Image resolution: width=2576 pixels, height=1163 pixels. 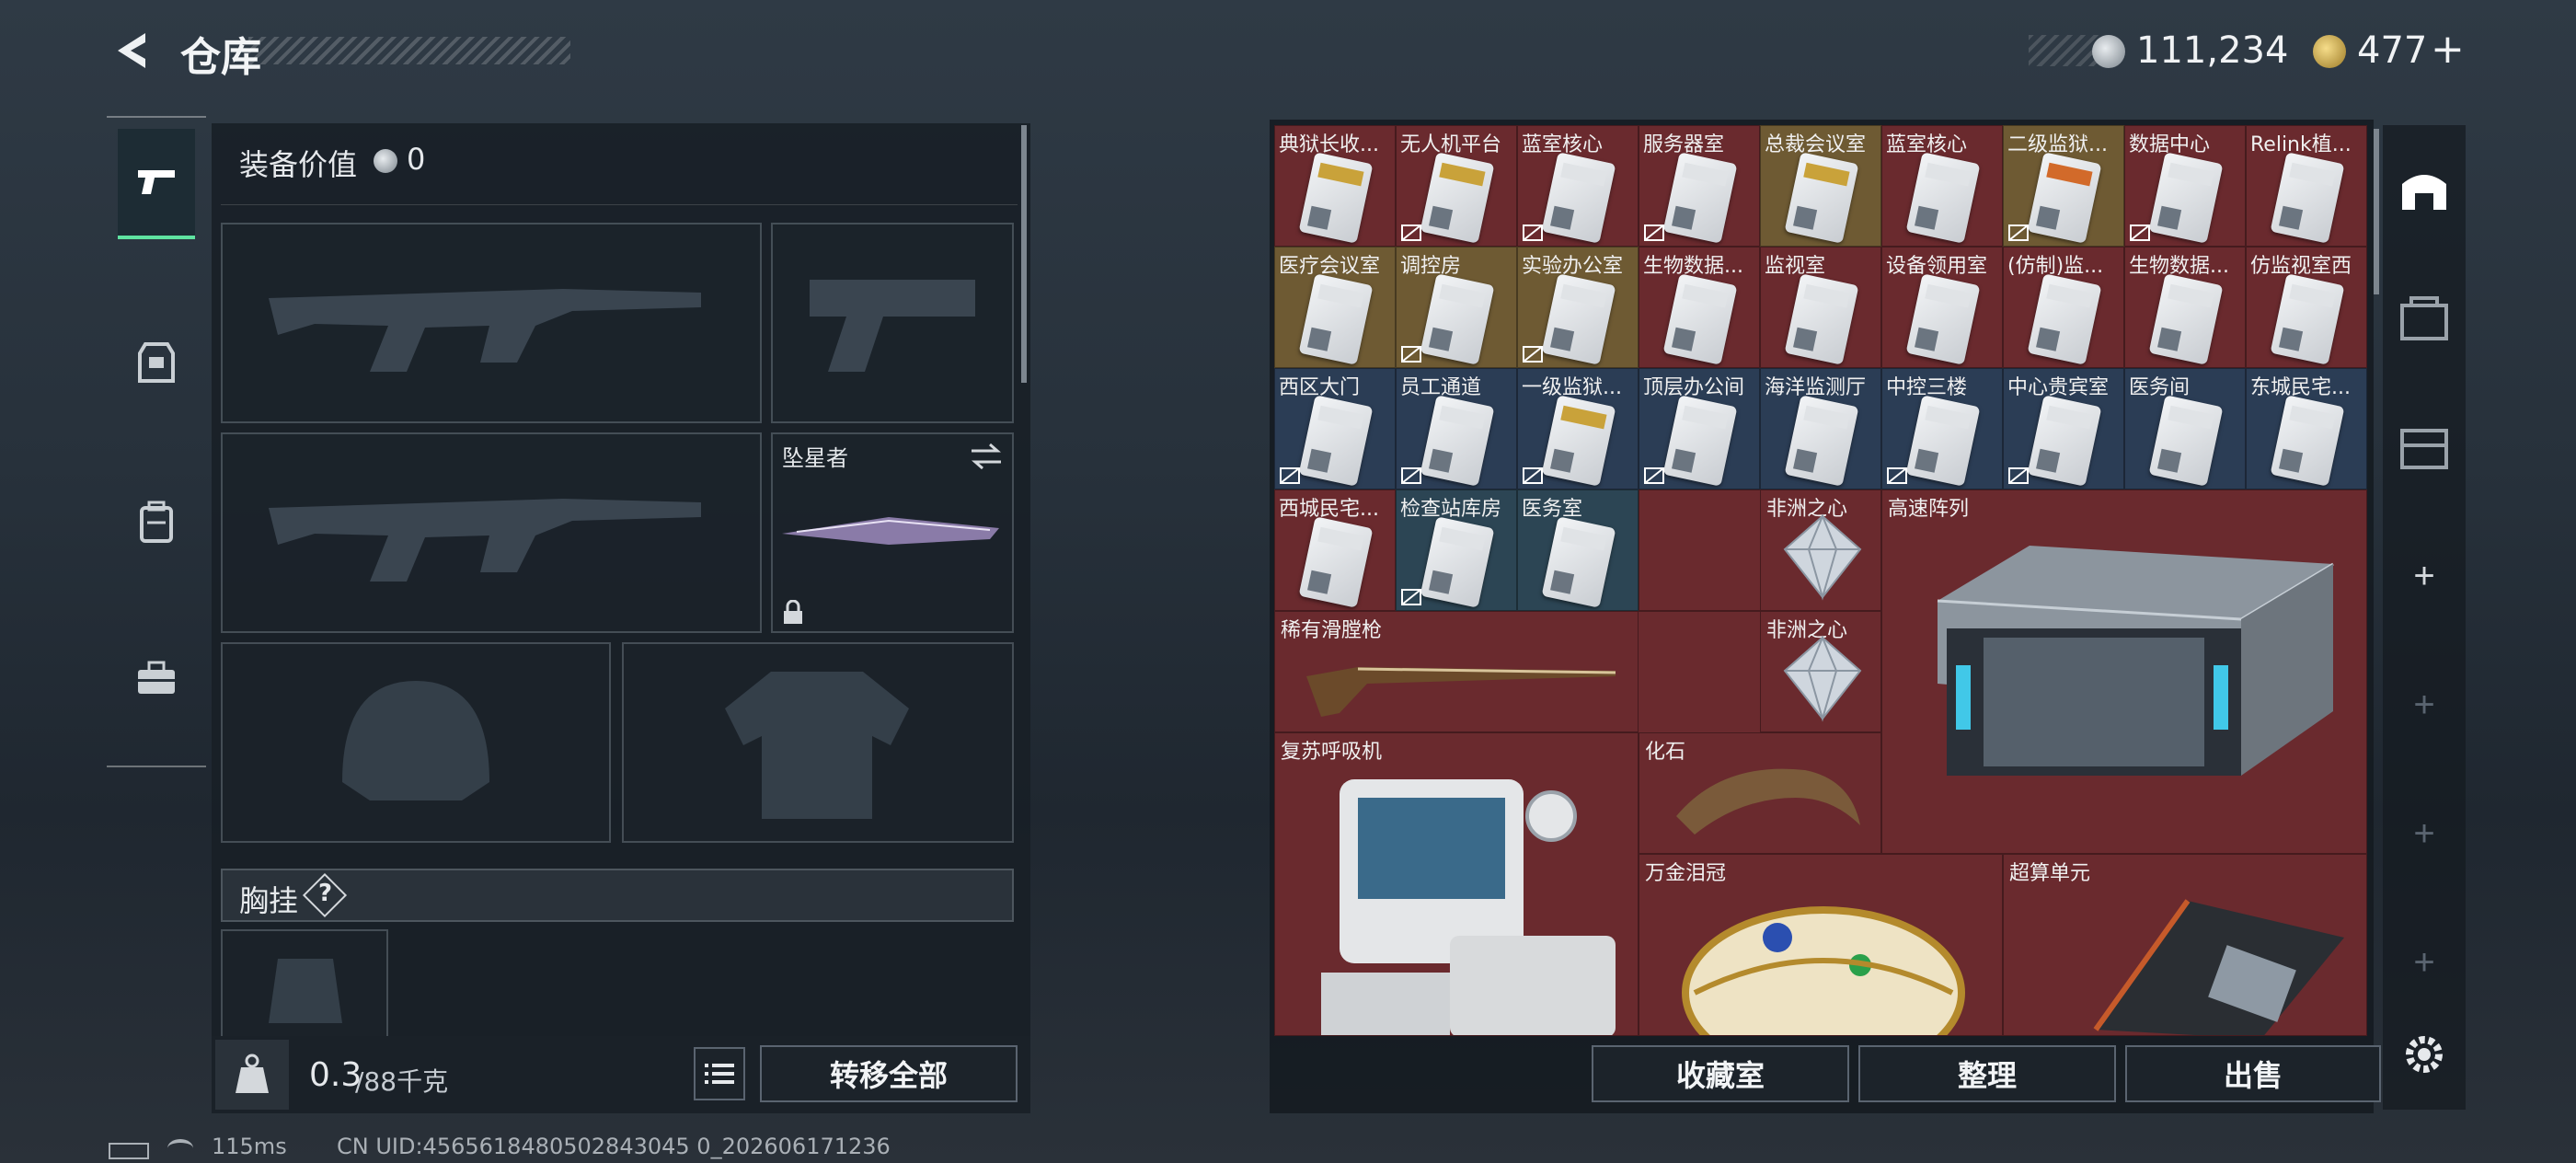 What do you see at coordinates (2424, 618) in the screenshot?
I see `stash-tabs-rail: + + + +` at bounding box center [2424, 618].